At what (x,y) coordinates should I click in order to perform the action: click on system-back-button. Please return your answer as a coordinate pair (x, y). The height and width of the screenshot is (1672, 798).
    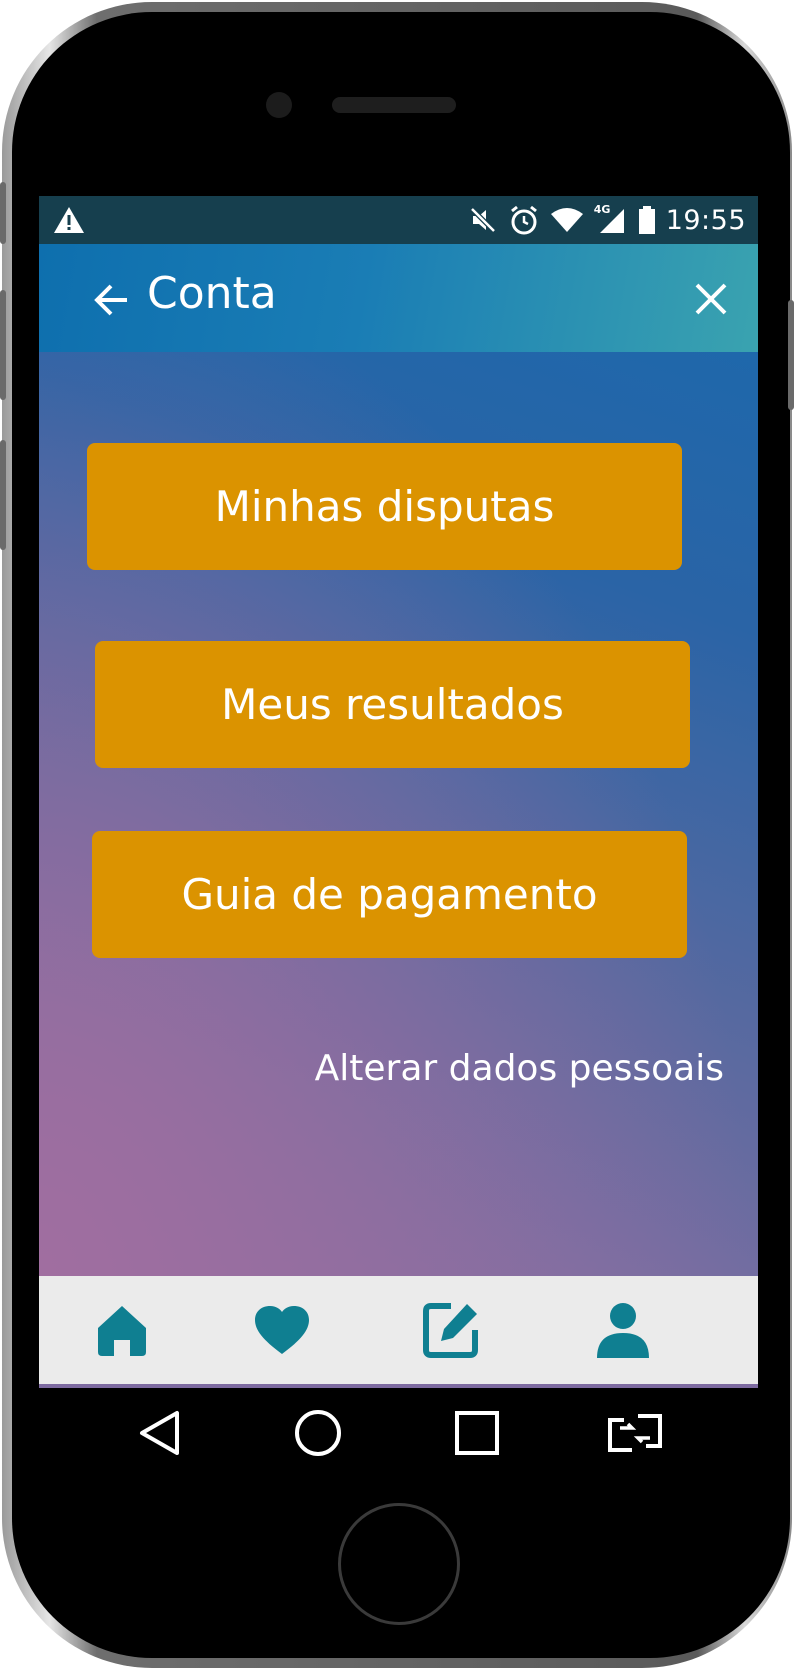
    Looking at the image, I should click on (160, 1433).